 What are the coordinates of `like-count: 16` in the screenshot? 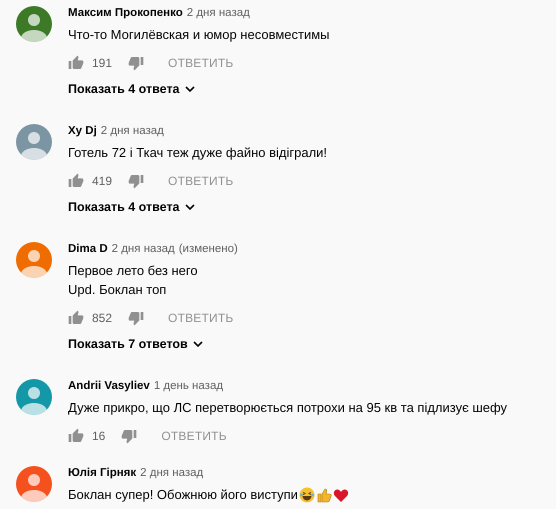 It's located at (99, 436).